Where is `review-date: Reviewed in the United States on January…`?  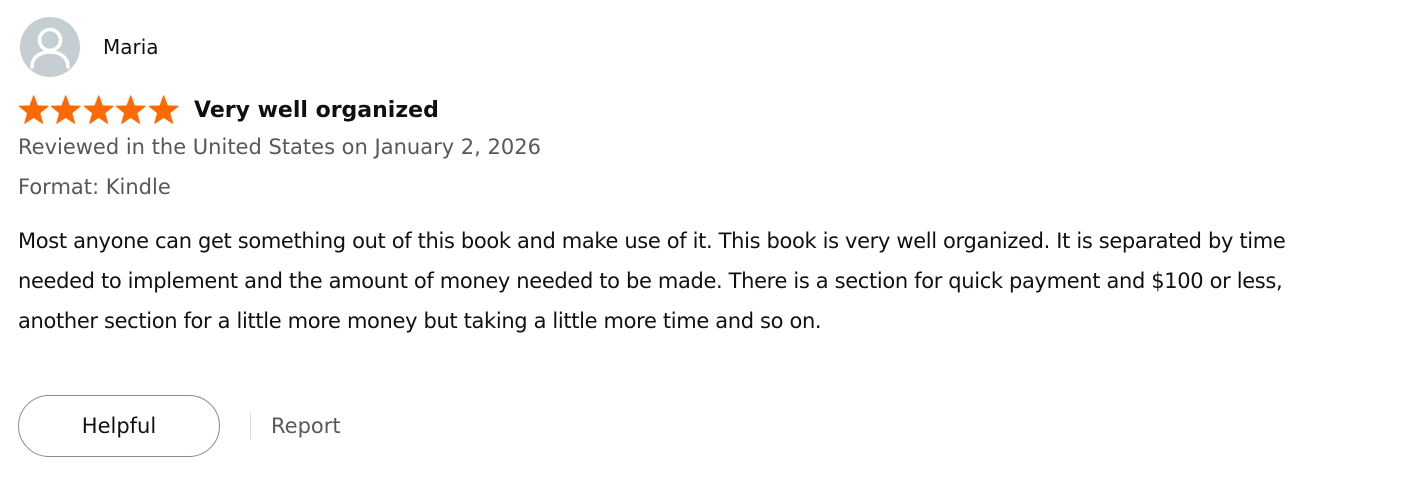
review-date: Reviewed in the United States on January… is located at coordinates (279, 147).